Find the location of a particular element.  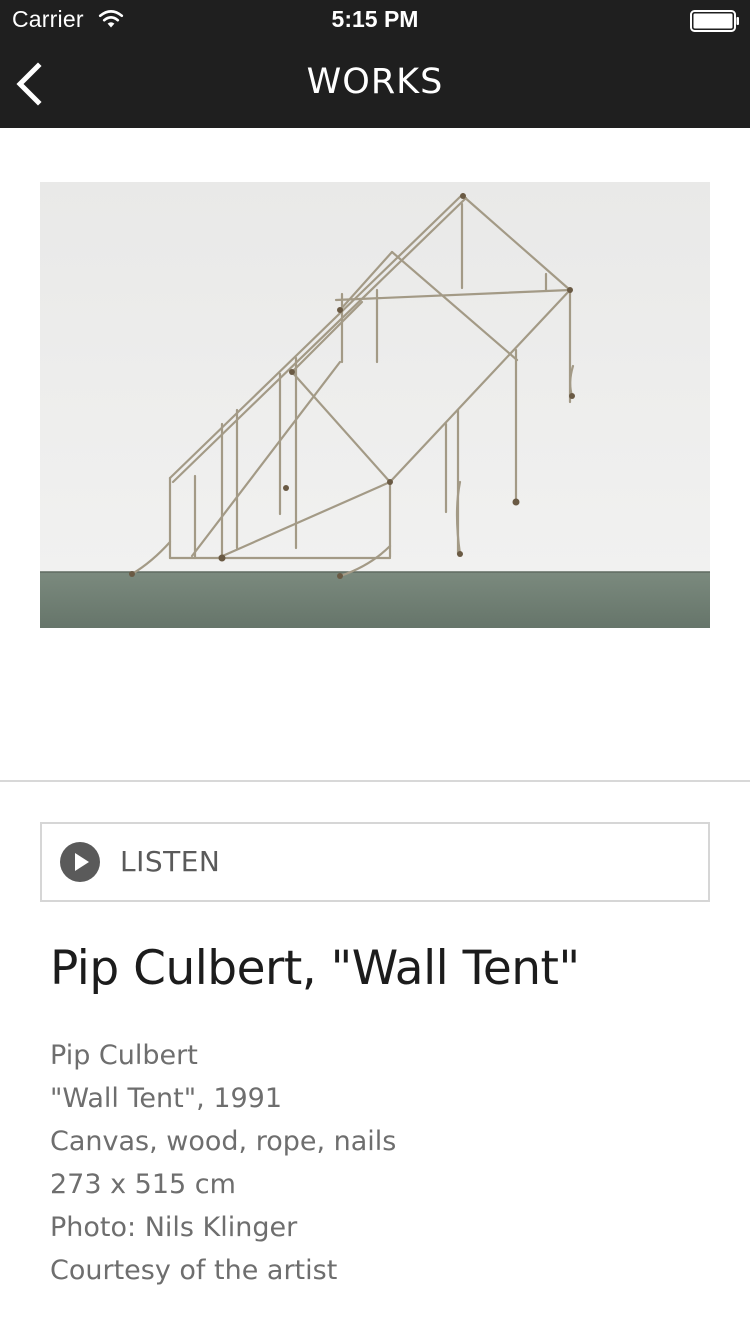

status-bar: Carrier 5:15 PM is located at coordinates (375, 20).